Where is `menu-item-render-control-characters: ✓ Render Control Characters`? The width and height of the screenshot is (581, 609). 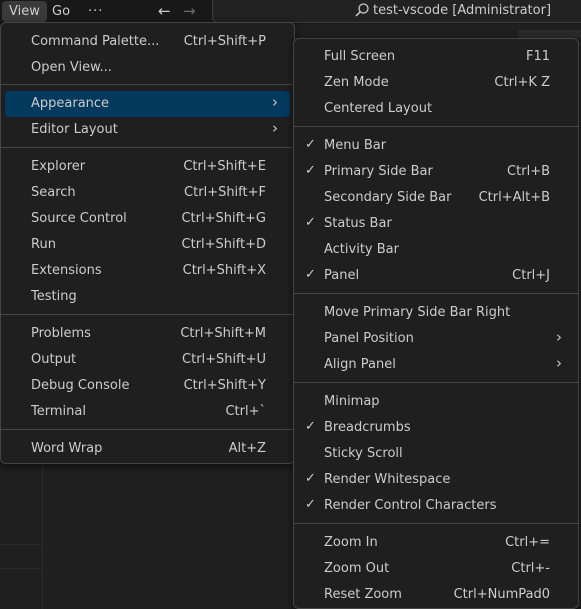
menu-item-render-control-characters: ✓ Render Control Characters is located at coordinates (436, 506).